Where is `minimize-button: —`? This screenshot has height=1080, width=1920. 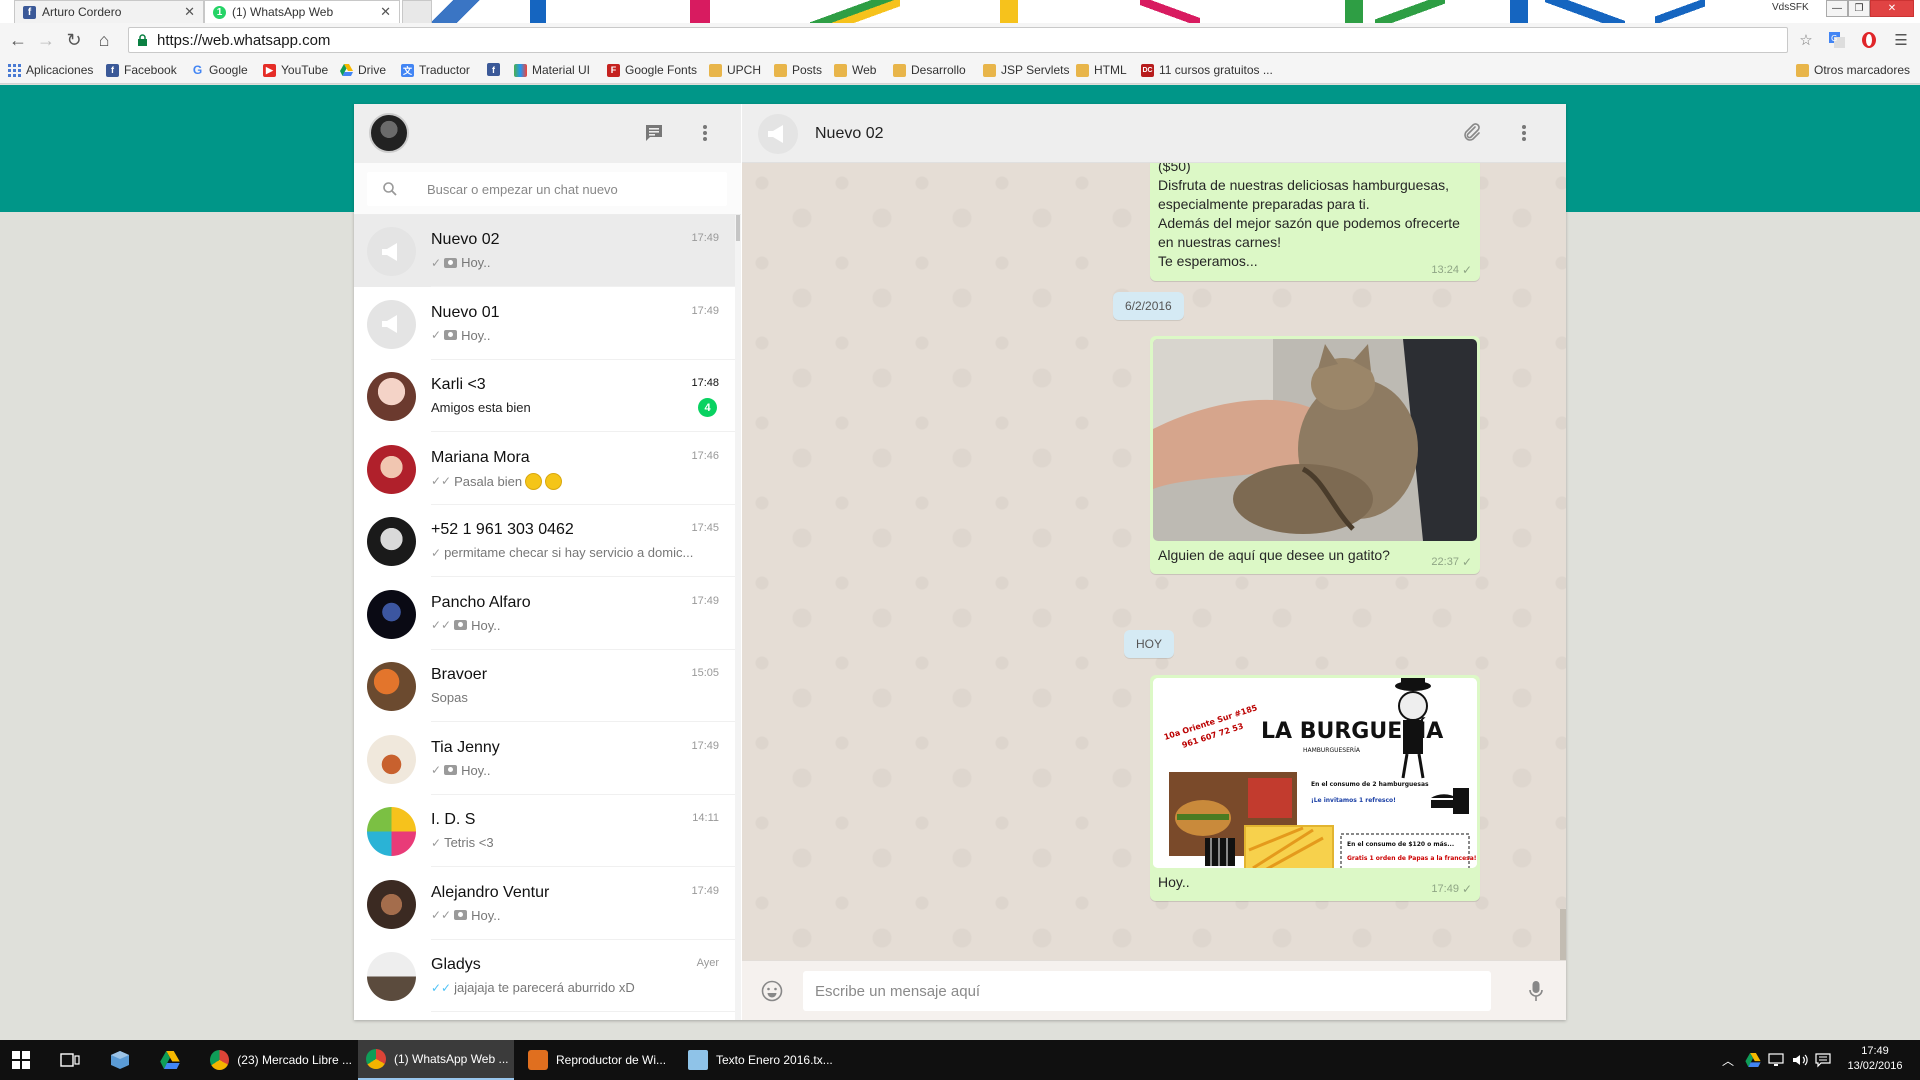
minimize-button: — is located at coordinates (1837, 8).